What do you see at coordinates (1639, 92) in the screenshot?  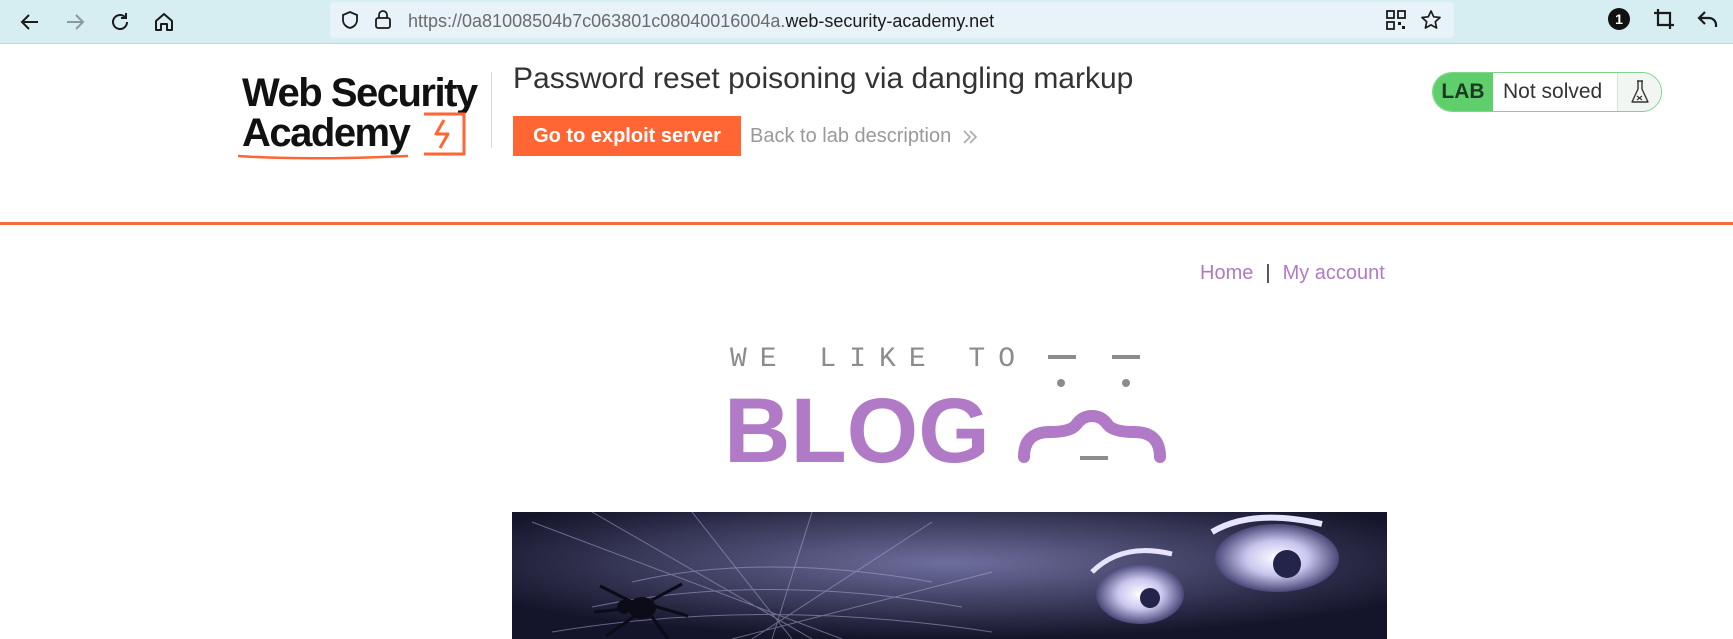 I see `flask-icon` at bounding box center [1639, 92].